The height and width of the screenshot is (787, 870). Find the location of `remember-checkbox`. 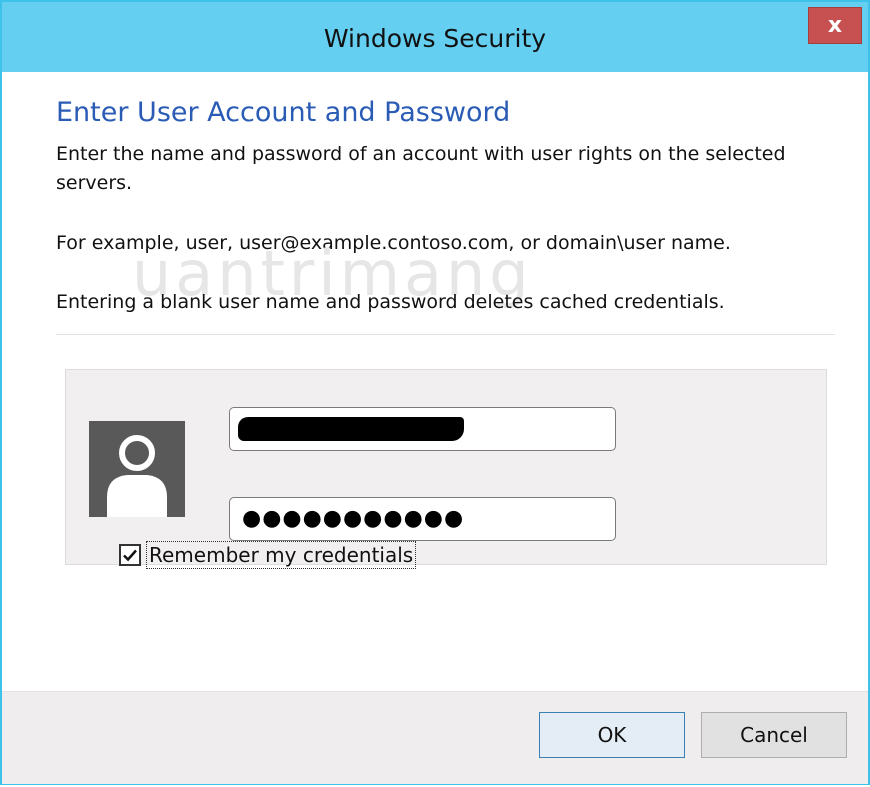

remember-checkbox is located at coordinates (130, 555).